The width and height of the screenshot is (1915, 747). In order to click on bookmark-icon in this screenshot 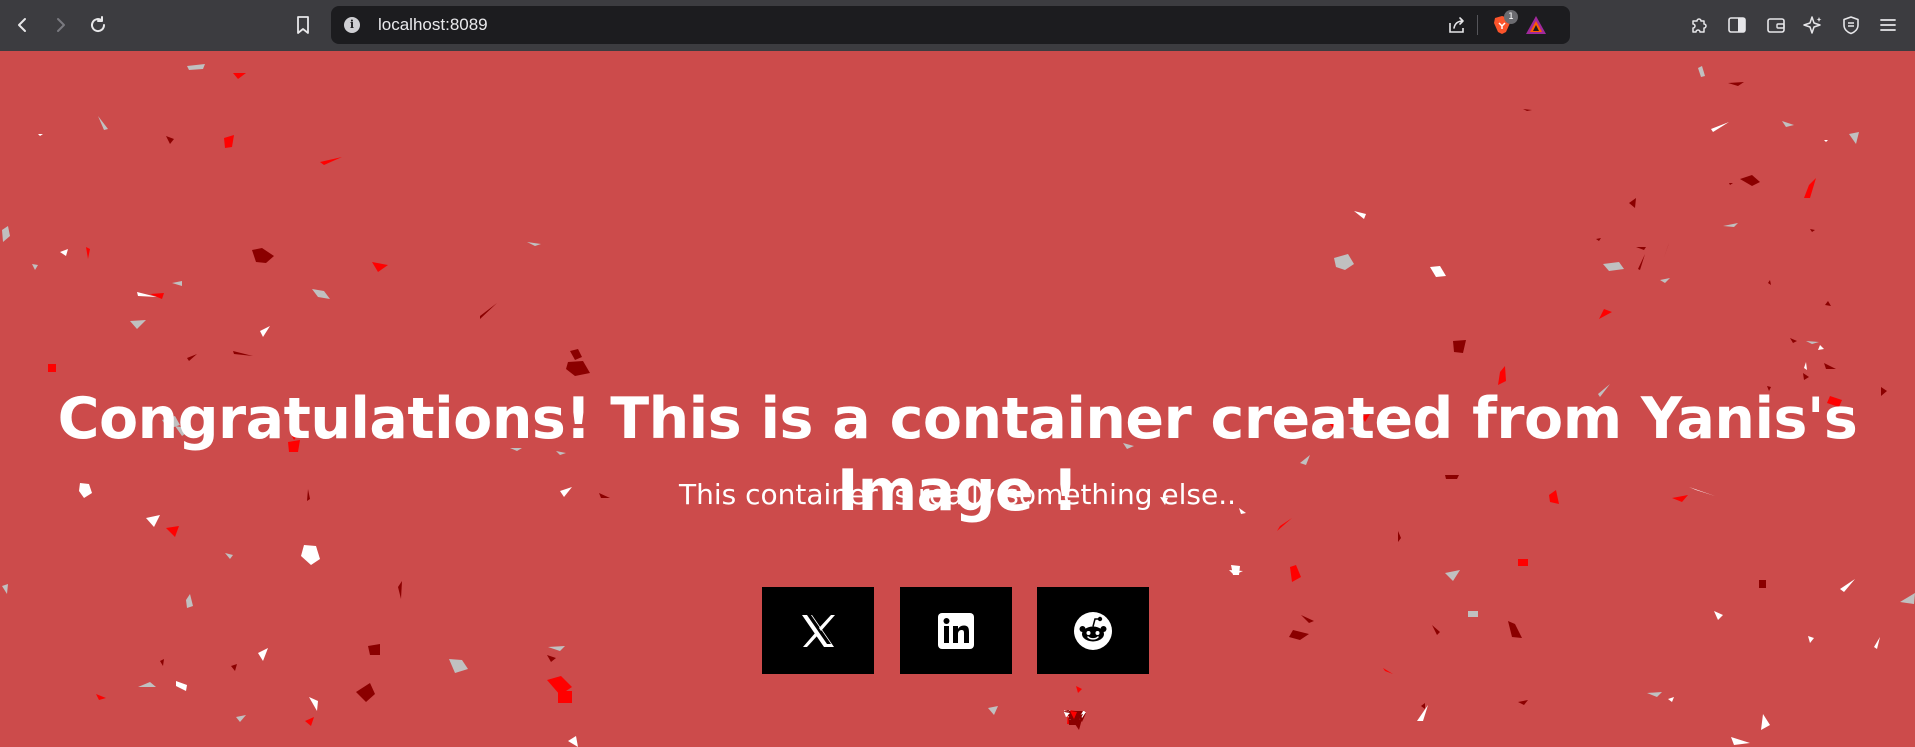, I will do `click(303, 25)`.